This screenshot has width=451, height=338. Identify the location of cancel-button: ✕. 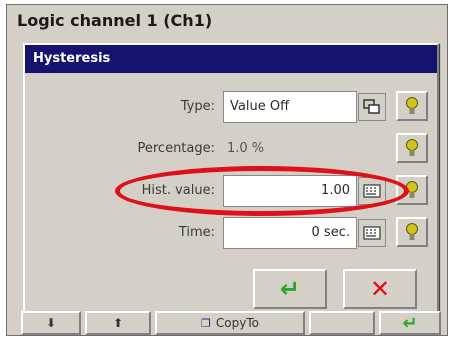
(380, 289).